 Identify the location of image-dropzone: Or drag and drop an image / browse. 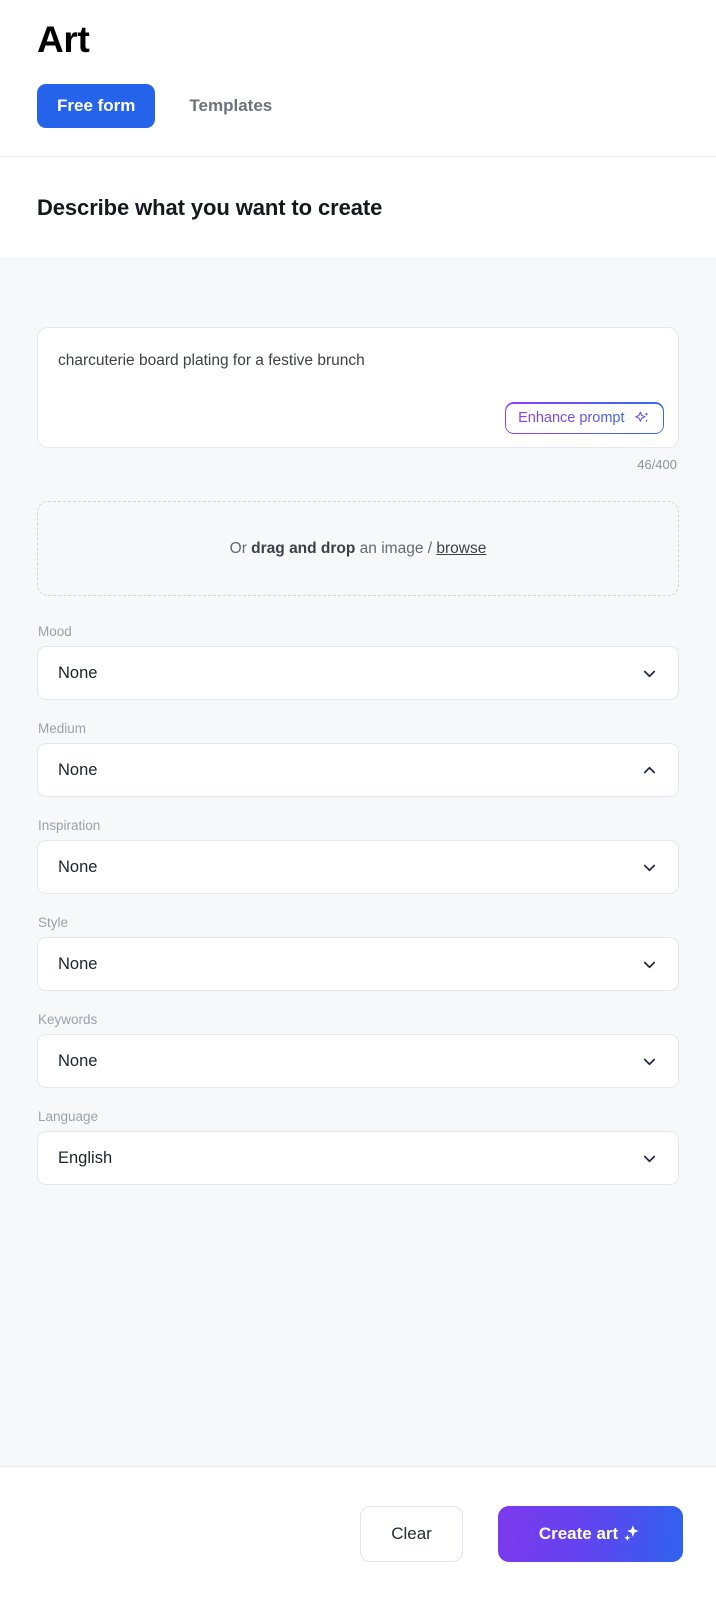
(358, 549).